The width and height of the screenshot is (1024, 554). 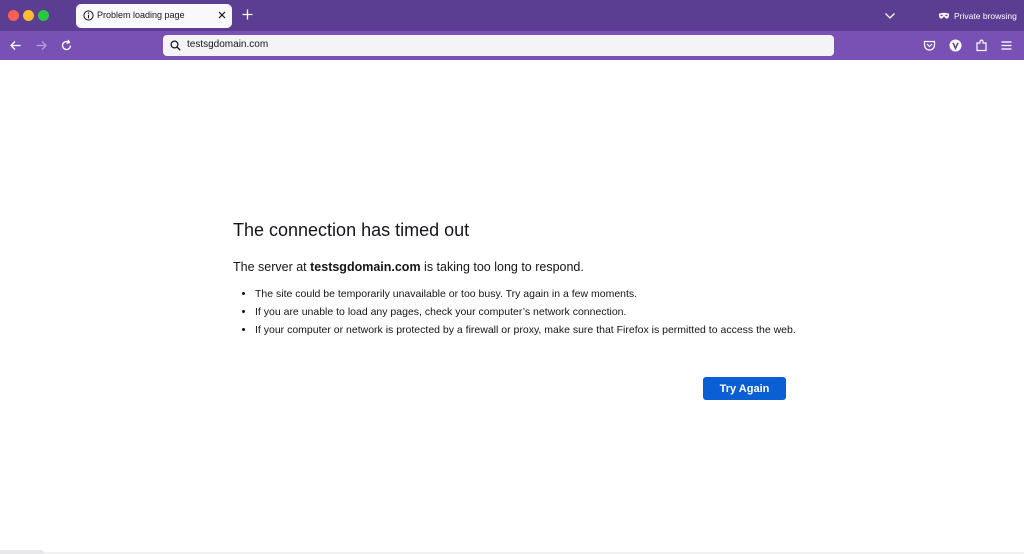 I want to click on status-panel, so click(x=22, y=552).